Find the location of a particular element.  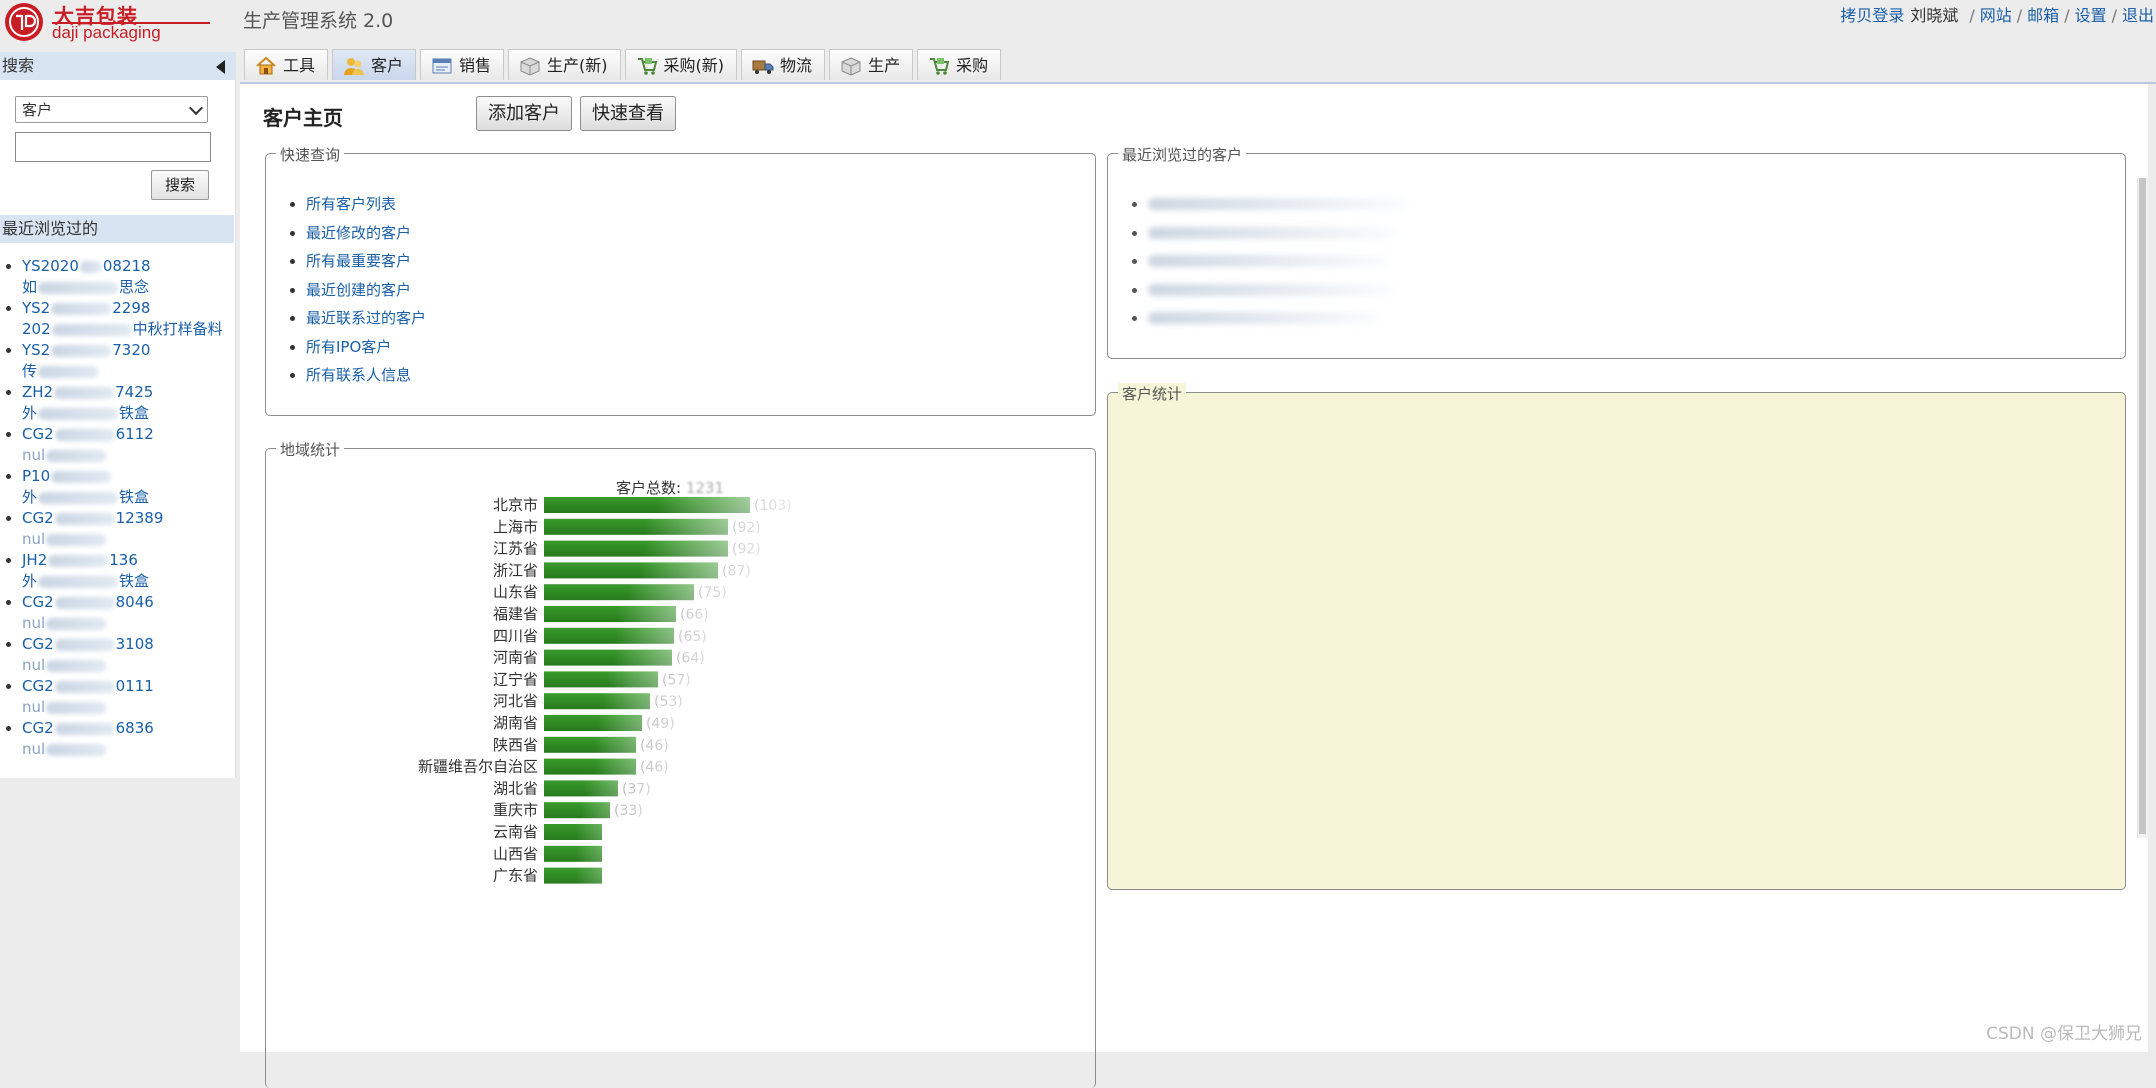

scrollbar-thumb is located at coordinates (2142, 506).